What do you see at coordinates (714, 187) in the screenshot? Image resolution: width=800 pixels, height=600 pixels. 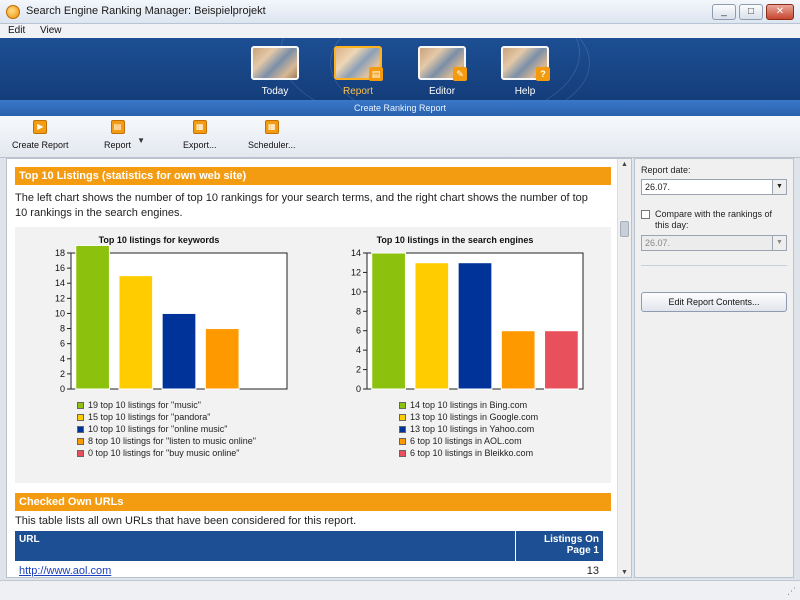 I see `report-date-select: 26.07. ▼` at bounding box center [714, 187].